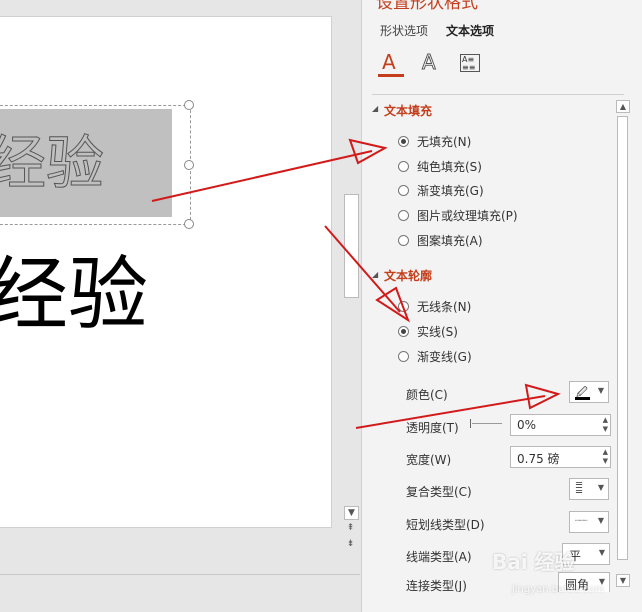  Describe the element at coordinates (440, 240) in the screenshot. I see `radio-pattern-fill: 图案填充(A)` at that location.